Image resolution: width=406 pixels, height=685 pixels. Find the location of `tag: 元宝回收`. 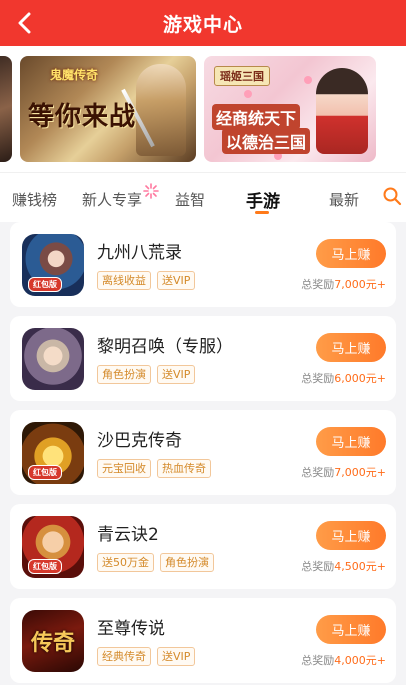

tag: 元宝回收 is located at coordinates (124, 468).